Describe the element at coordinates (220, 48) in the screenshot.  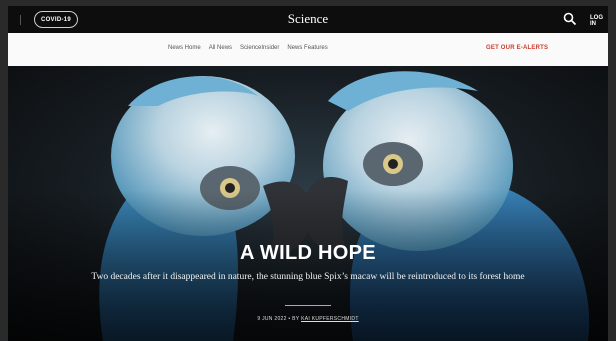
I see `nav-link-all-news: All News` at that location.